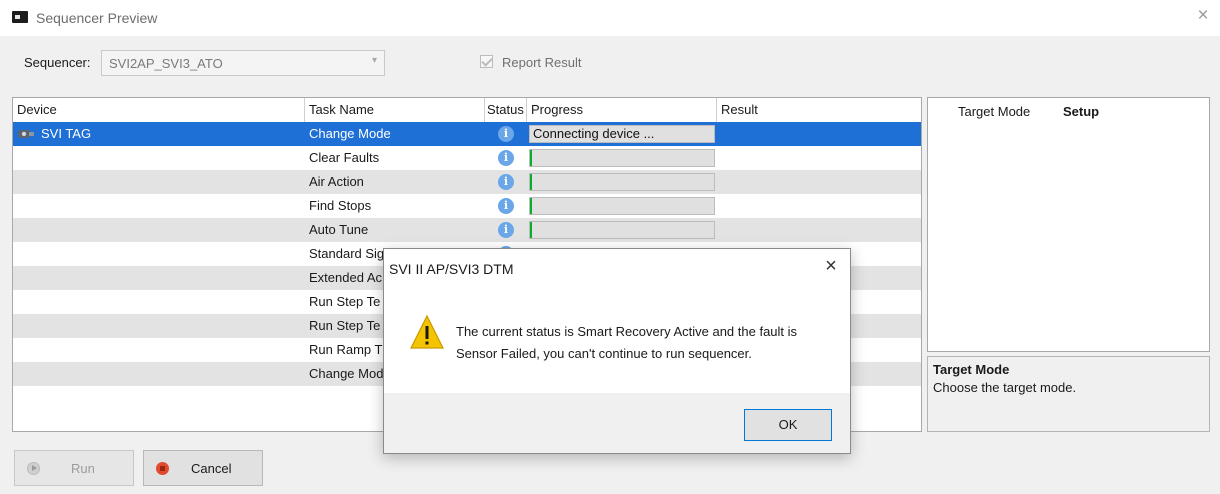 The image size is (1220, 494). I want to click on dialog-close-button: ×, so click(831, 266).